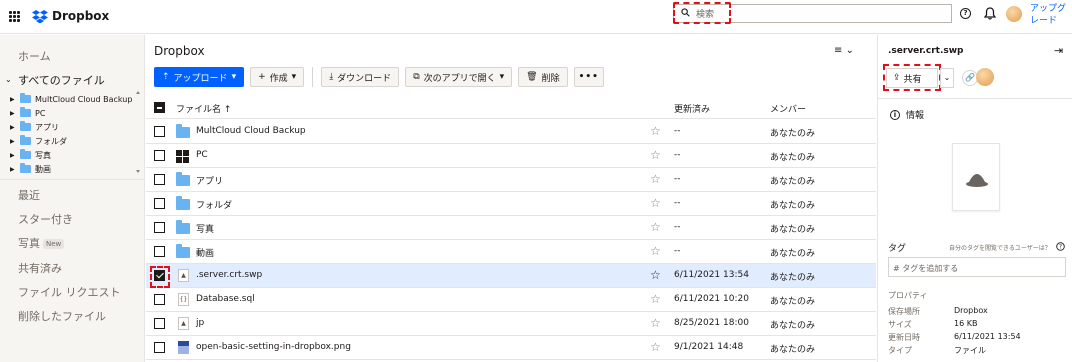 The image size is (1072, 362). What do you see at coordinates (38, 141) in the screenshot?
I see `tree-item: ▶ フォルダ` at bounding box center [38, 141].